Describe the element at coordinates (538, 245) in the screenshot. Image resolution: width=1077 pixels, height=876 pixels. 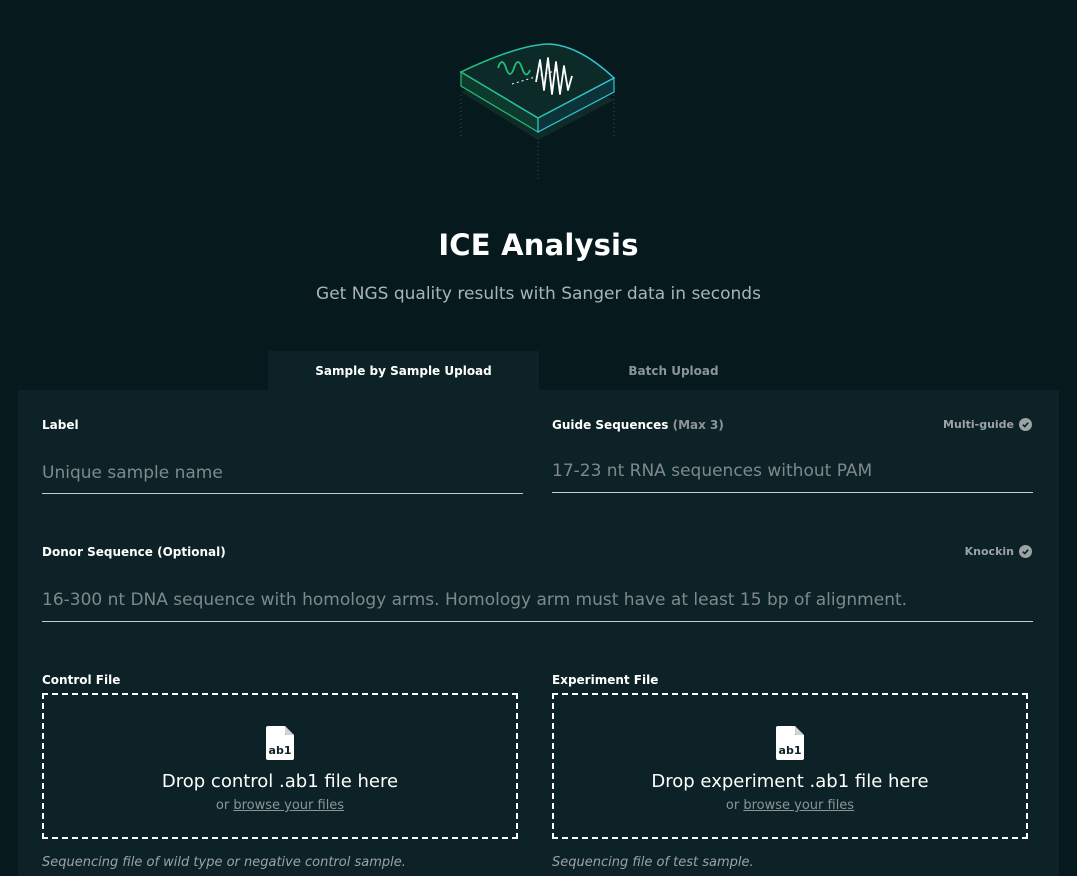
I see `page-title: ICE Analysis` at that location.